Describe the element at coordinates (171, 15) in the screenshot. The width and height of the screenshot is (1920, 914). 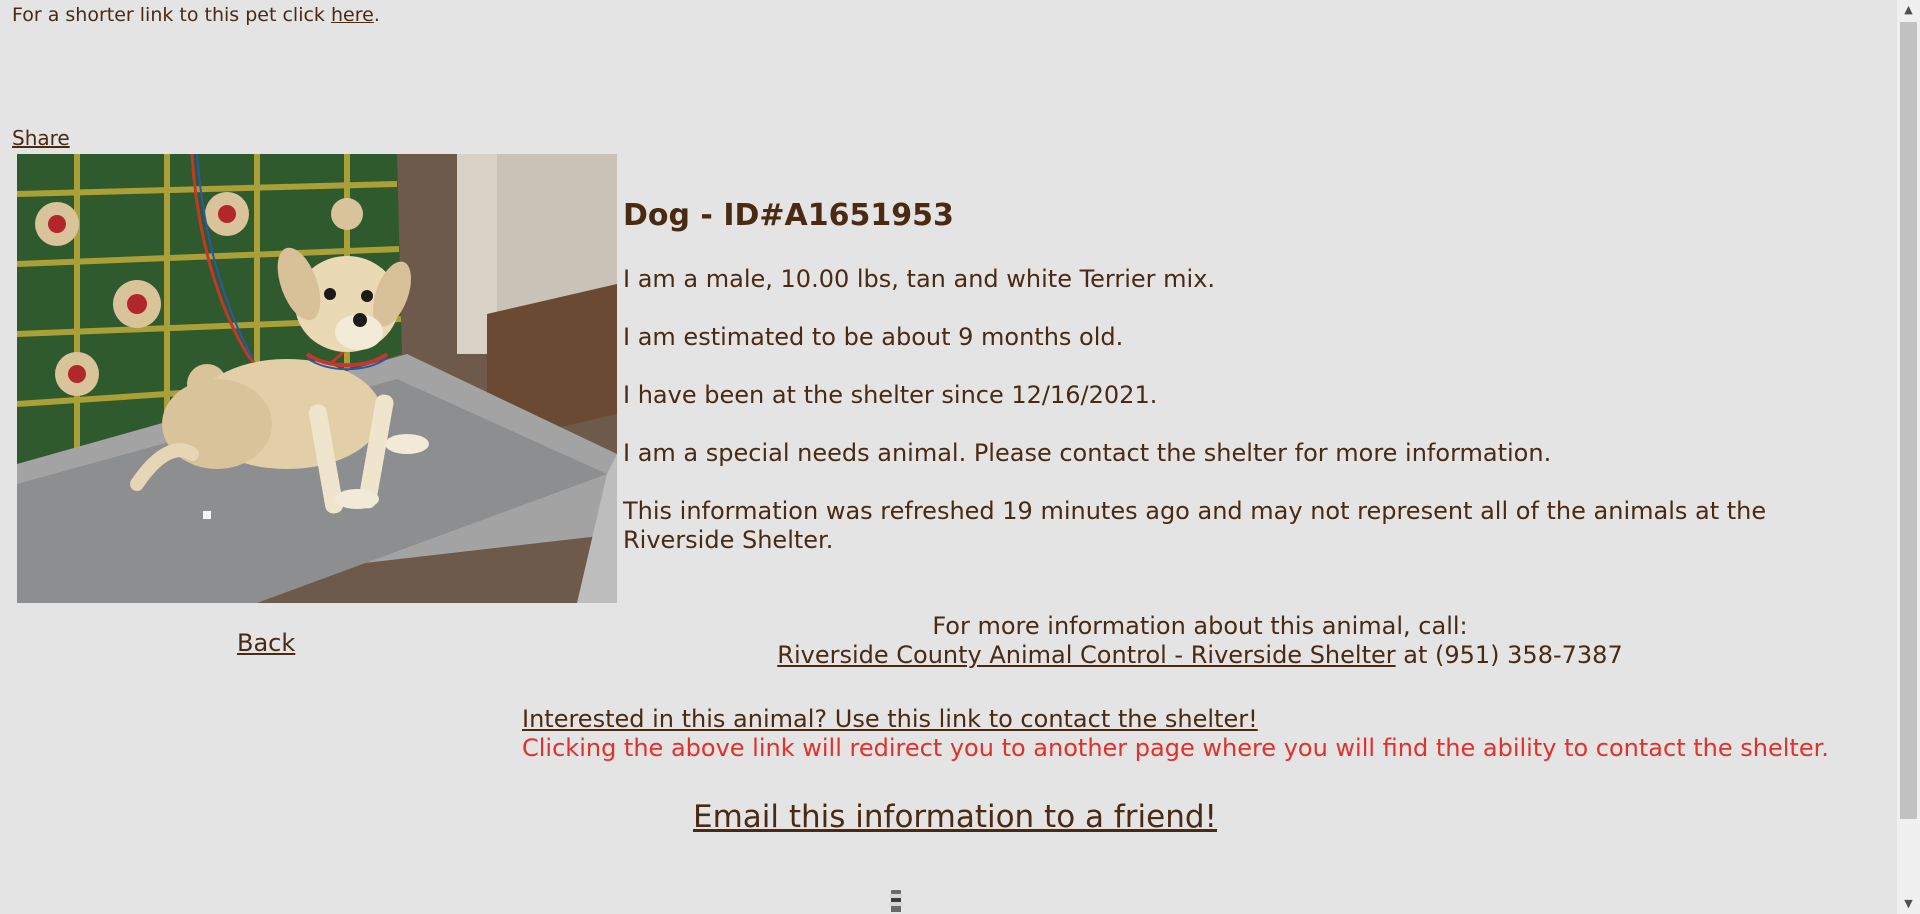
I see `short-link-prefix: For a shorter link to this pet click` at that location.